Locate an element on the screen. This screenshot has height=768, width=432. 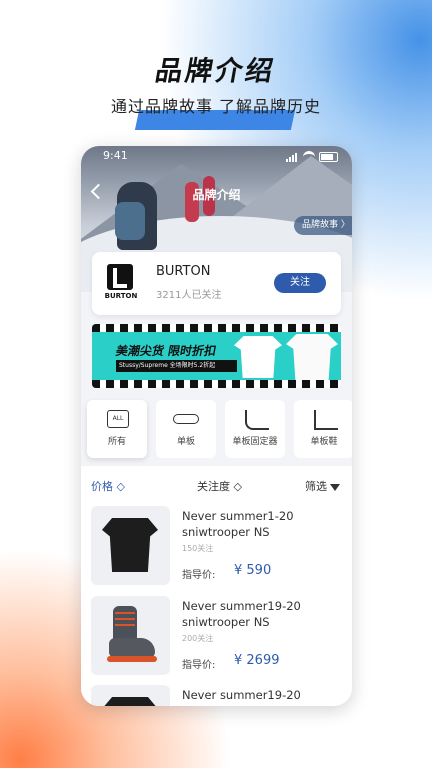
product-price: ¥ 2699 is located at coordinates (257, 660).